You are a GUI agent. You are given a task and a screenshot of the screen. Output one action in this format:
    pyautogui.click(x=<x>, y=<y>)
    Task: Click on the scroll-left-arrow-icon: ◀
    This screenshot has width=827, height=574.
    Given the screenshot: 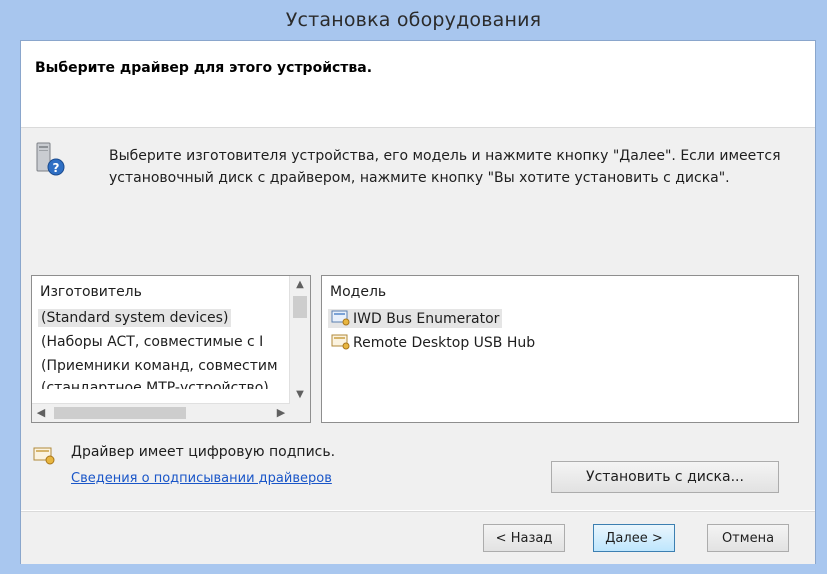 What is the action you would take?
    pyautogui.click(x=41, y=413)
    